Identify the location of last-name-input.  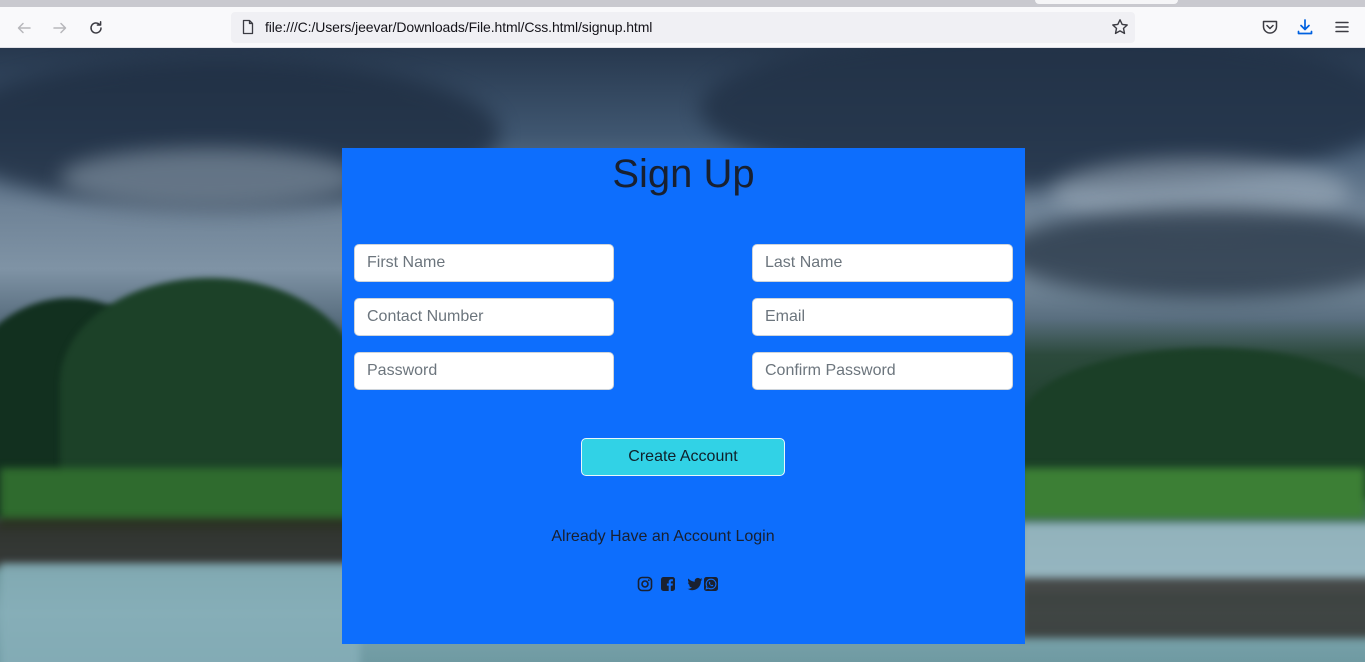
(882, 263).